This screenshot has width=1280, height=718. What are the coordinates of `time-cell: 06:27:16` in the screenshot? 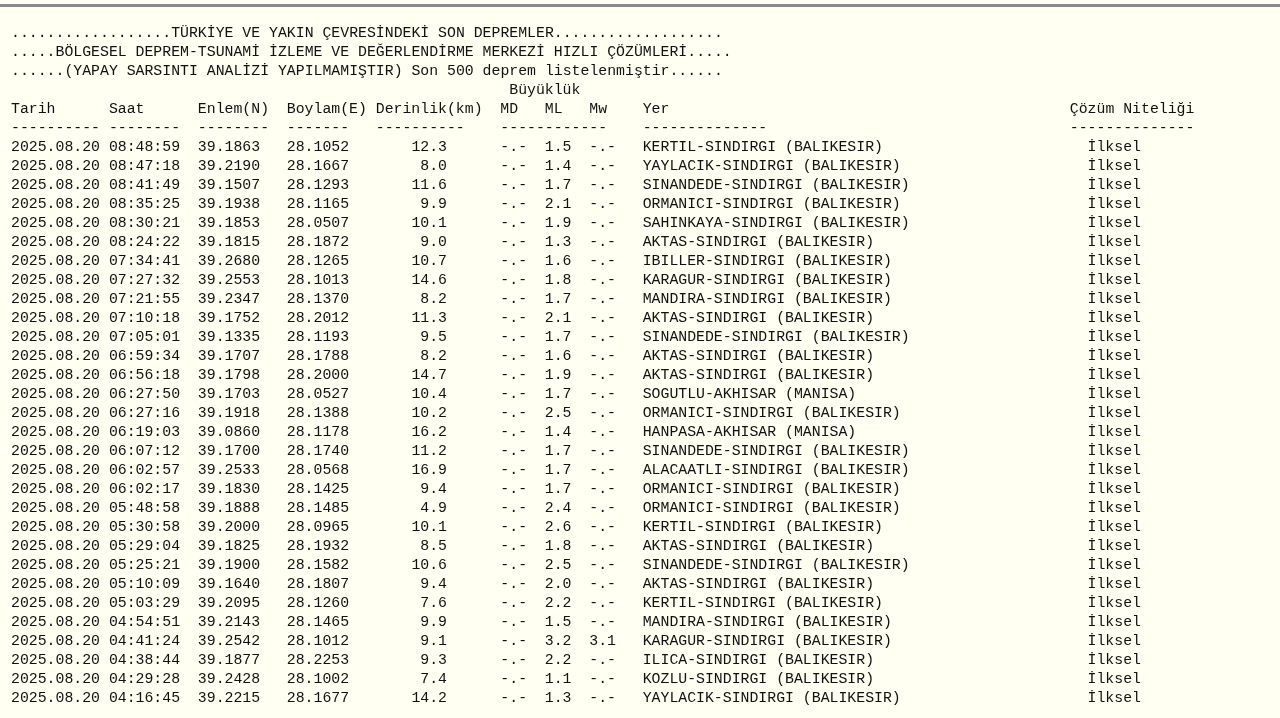 It's located at (144, 413).